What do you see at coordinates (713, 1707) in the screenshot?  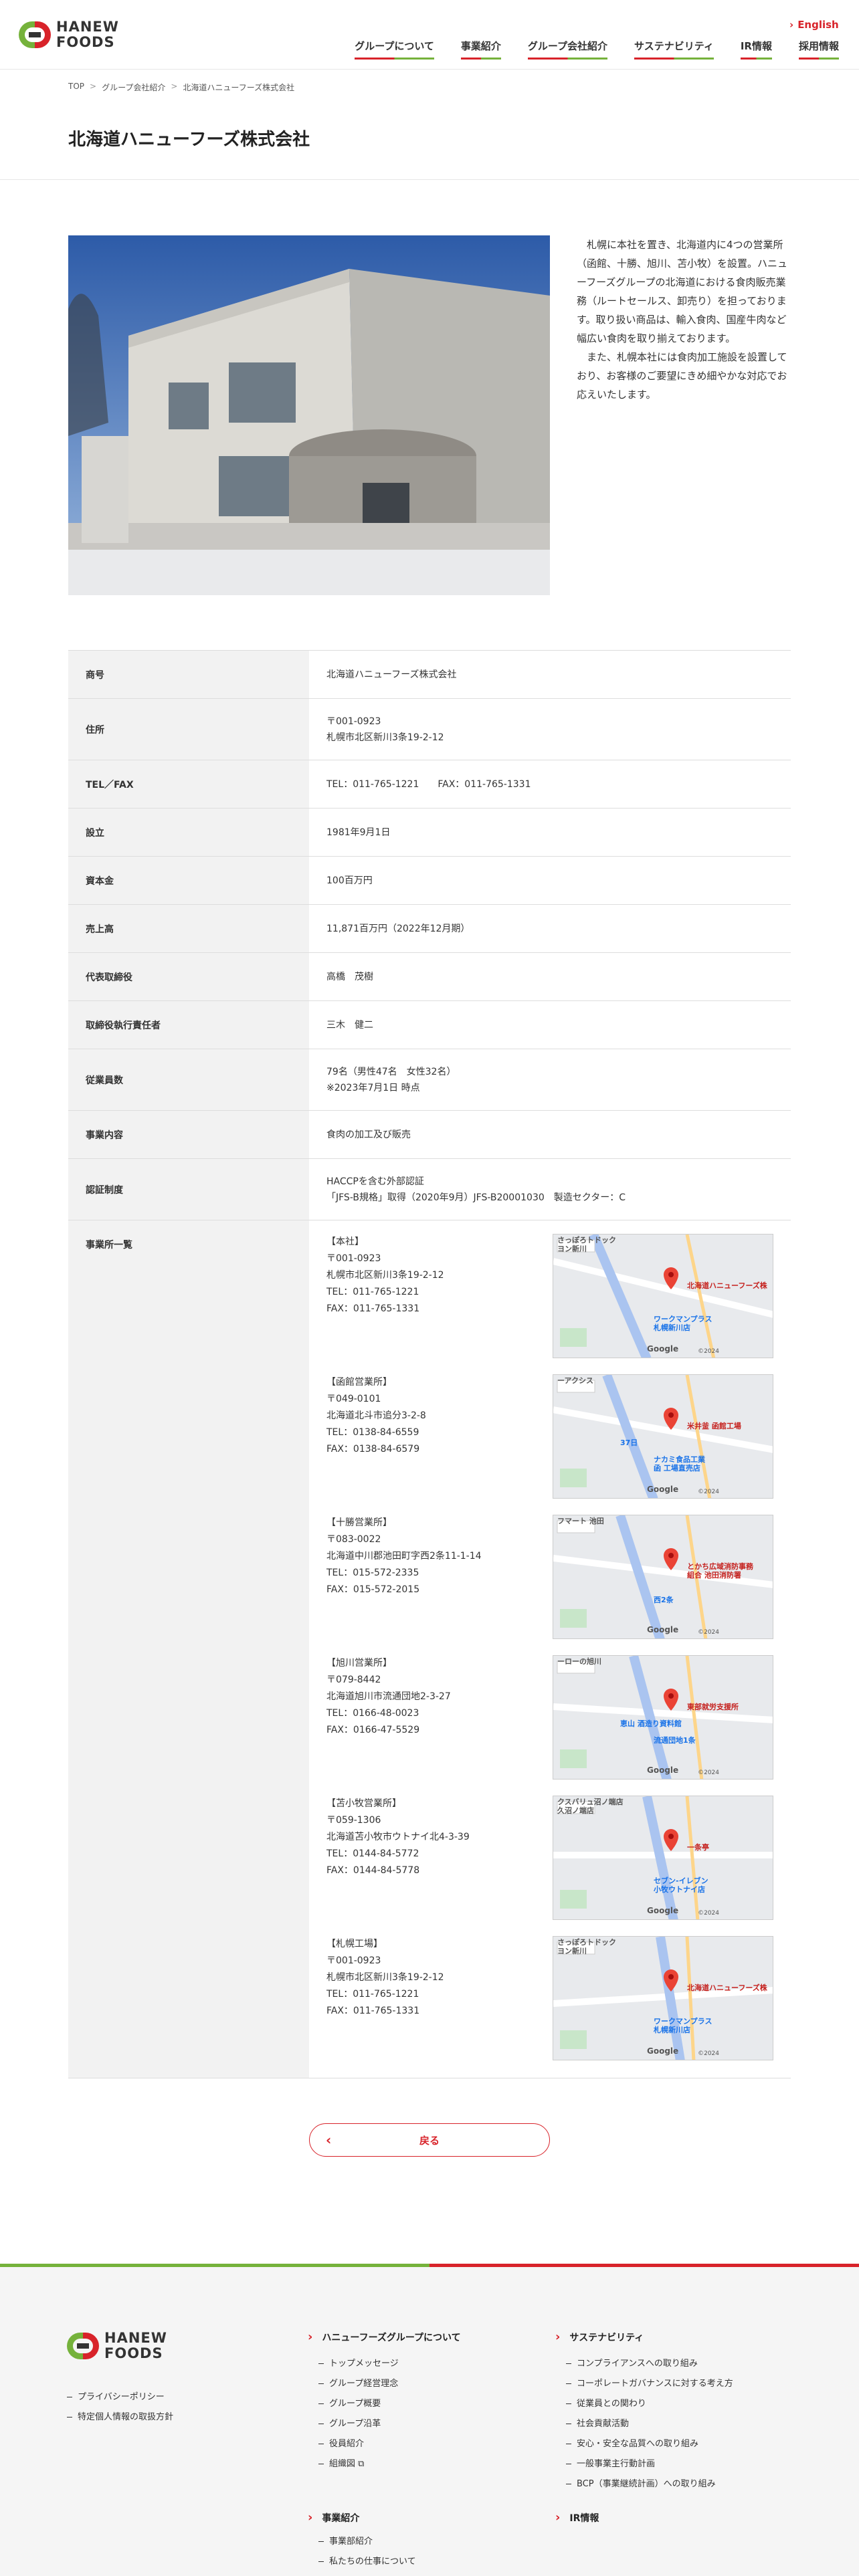 I see `map-label: 東部就労支援所` at bounding box center [713, 1707].